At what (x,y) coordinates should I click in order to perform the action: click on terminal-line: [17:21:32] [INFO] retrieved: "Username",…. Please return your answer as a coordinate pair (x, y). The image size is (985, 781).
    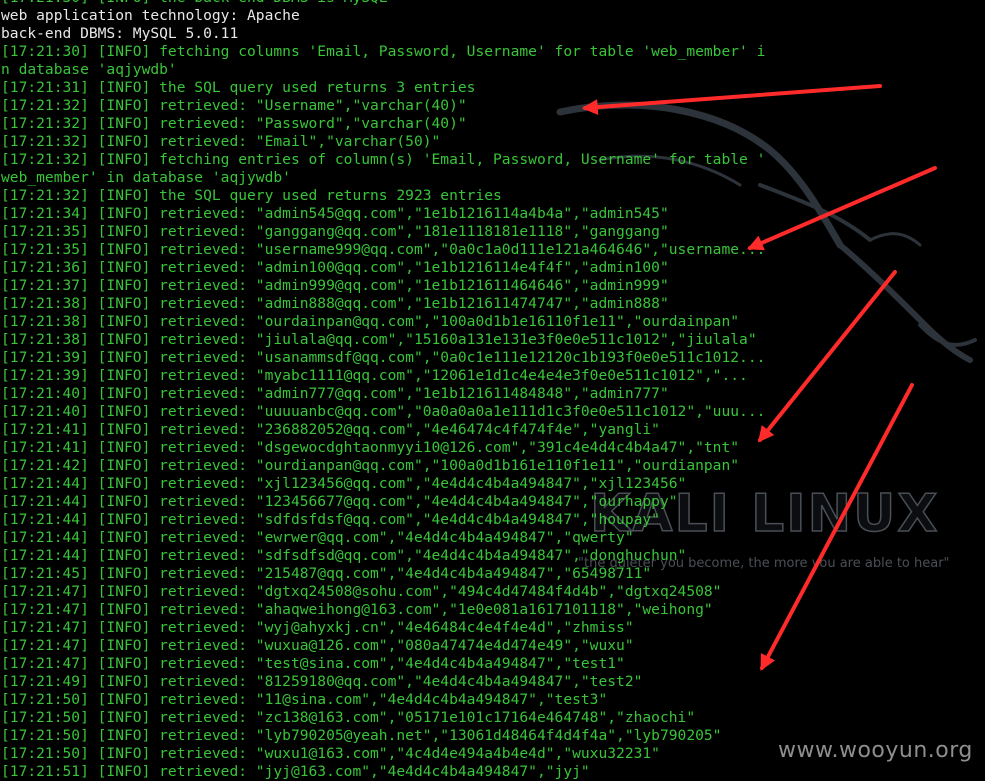
    Looking at the image, I should click on (234, 105).